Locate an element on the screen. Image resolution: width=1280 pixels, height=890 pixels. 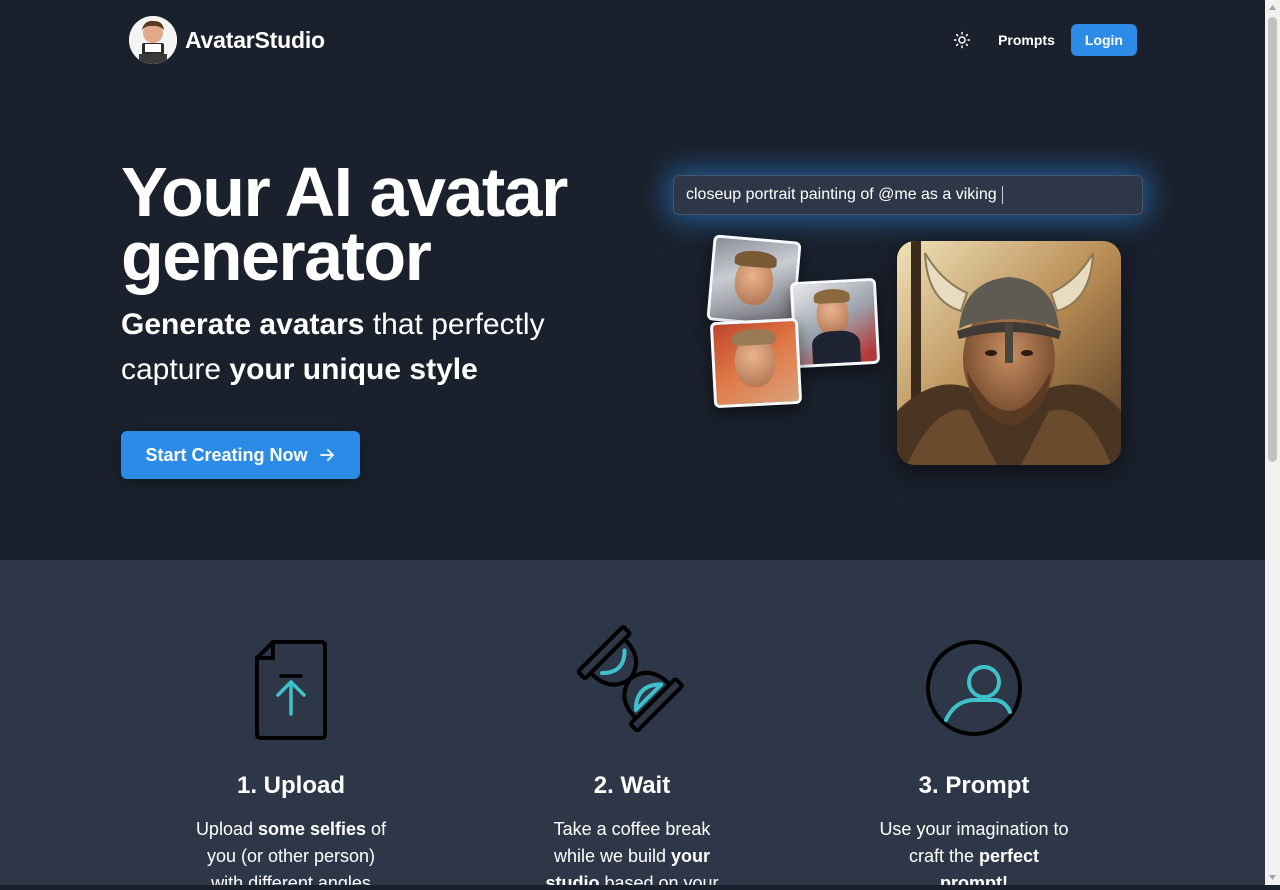
nav: Prompts Login is located at coordinates (1041, 40).